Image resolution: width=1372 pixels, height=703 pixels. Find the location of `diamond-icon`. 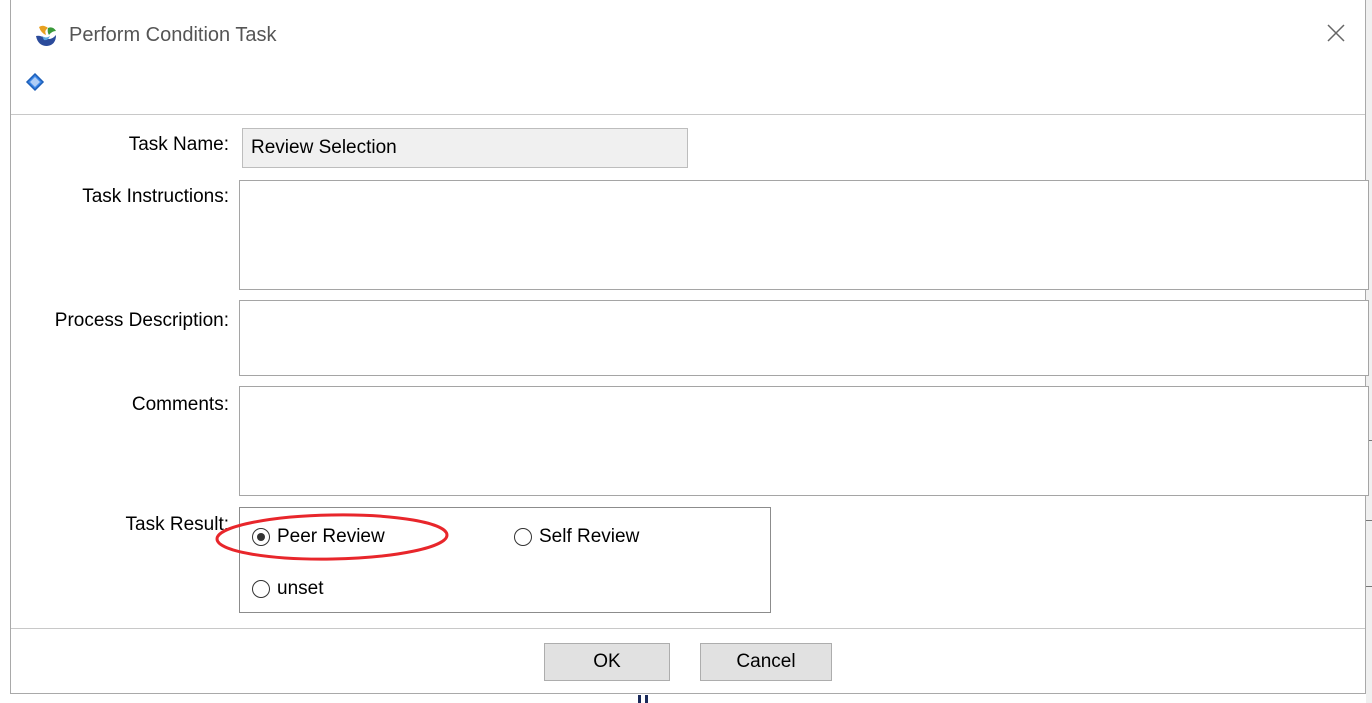

diamond-icon is located at coordinates (35, 82).